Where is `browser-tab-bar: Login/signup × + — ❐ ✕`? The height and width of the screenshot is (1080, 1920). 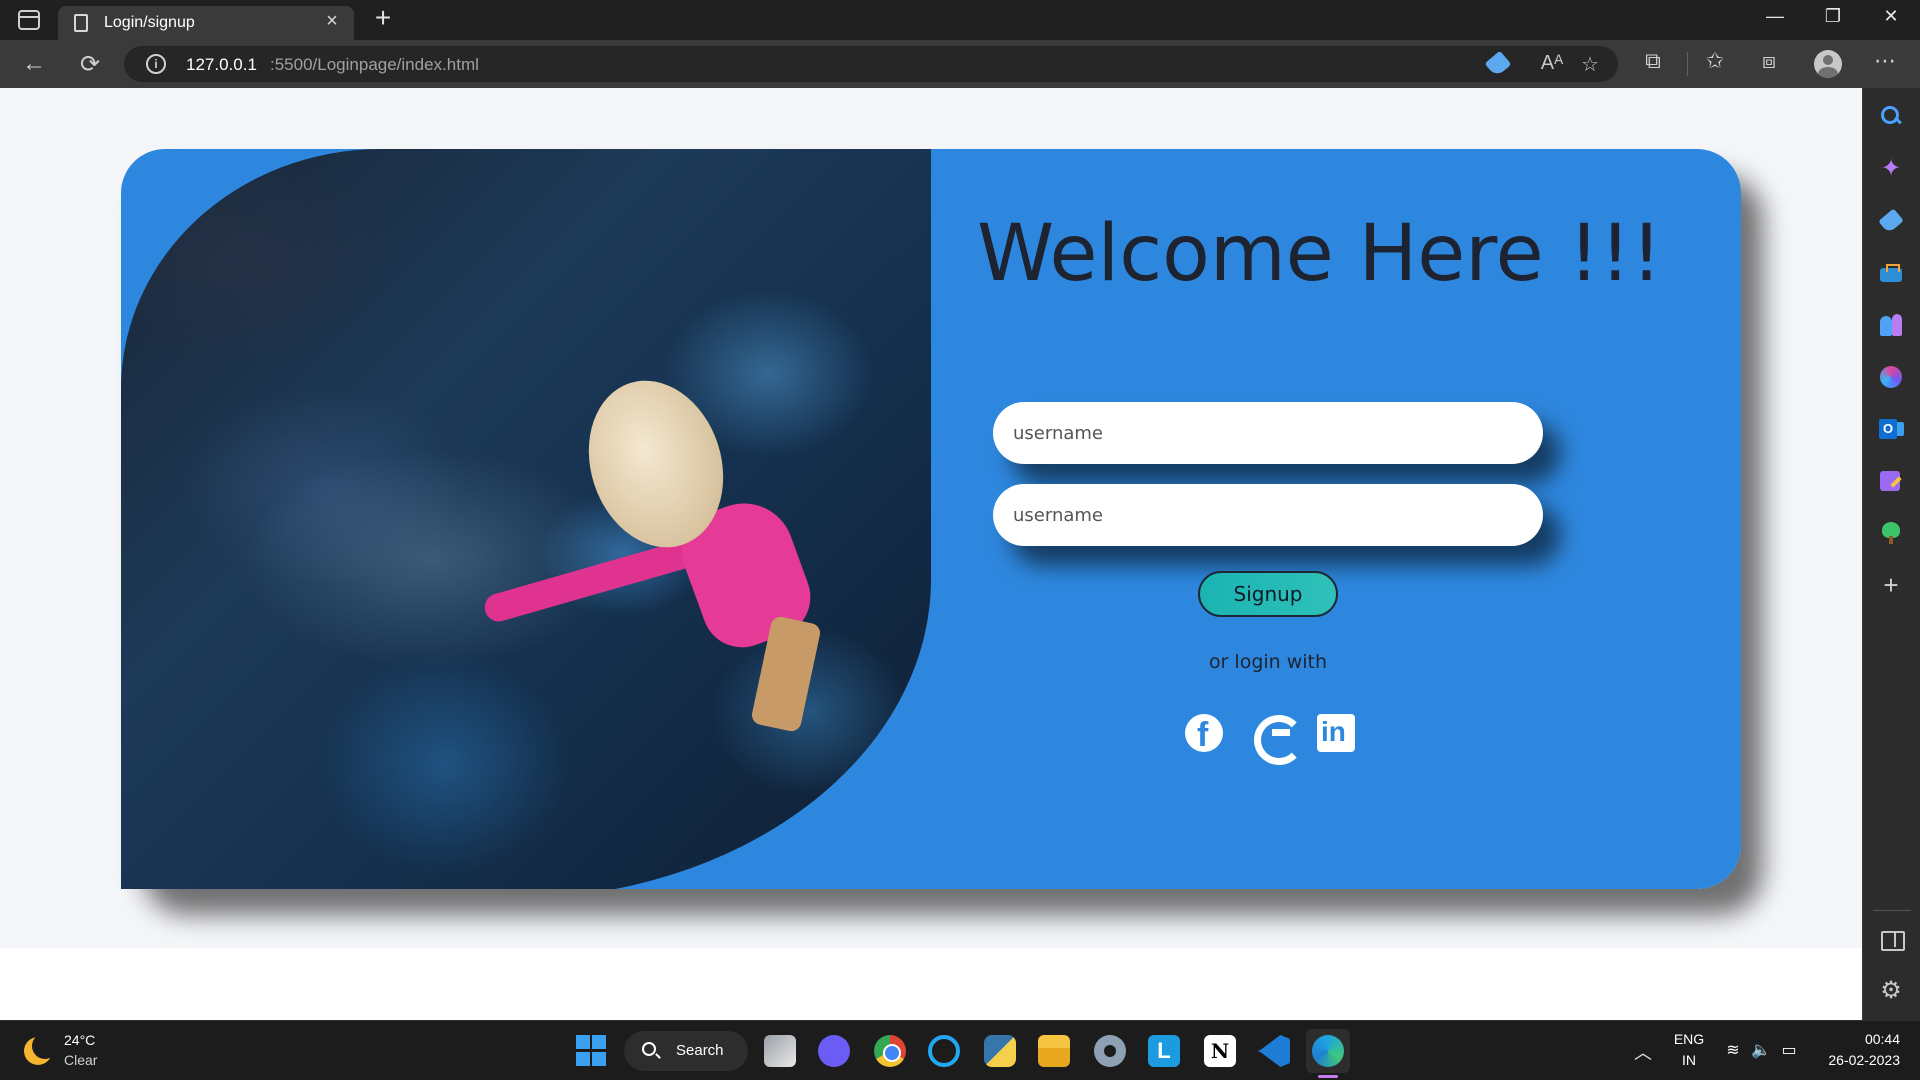
browser-tab-bar: Login/signup × + — ❐ ✕ is located at coordinates (960, 20).